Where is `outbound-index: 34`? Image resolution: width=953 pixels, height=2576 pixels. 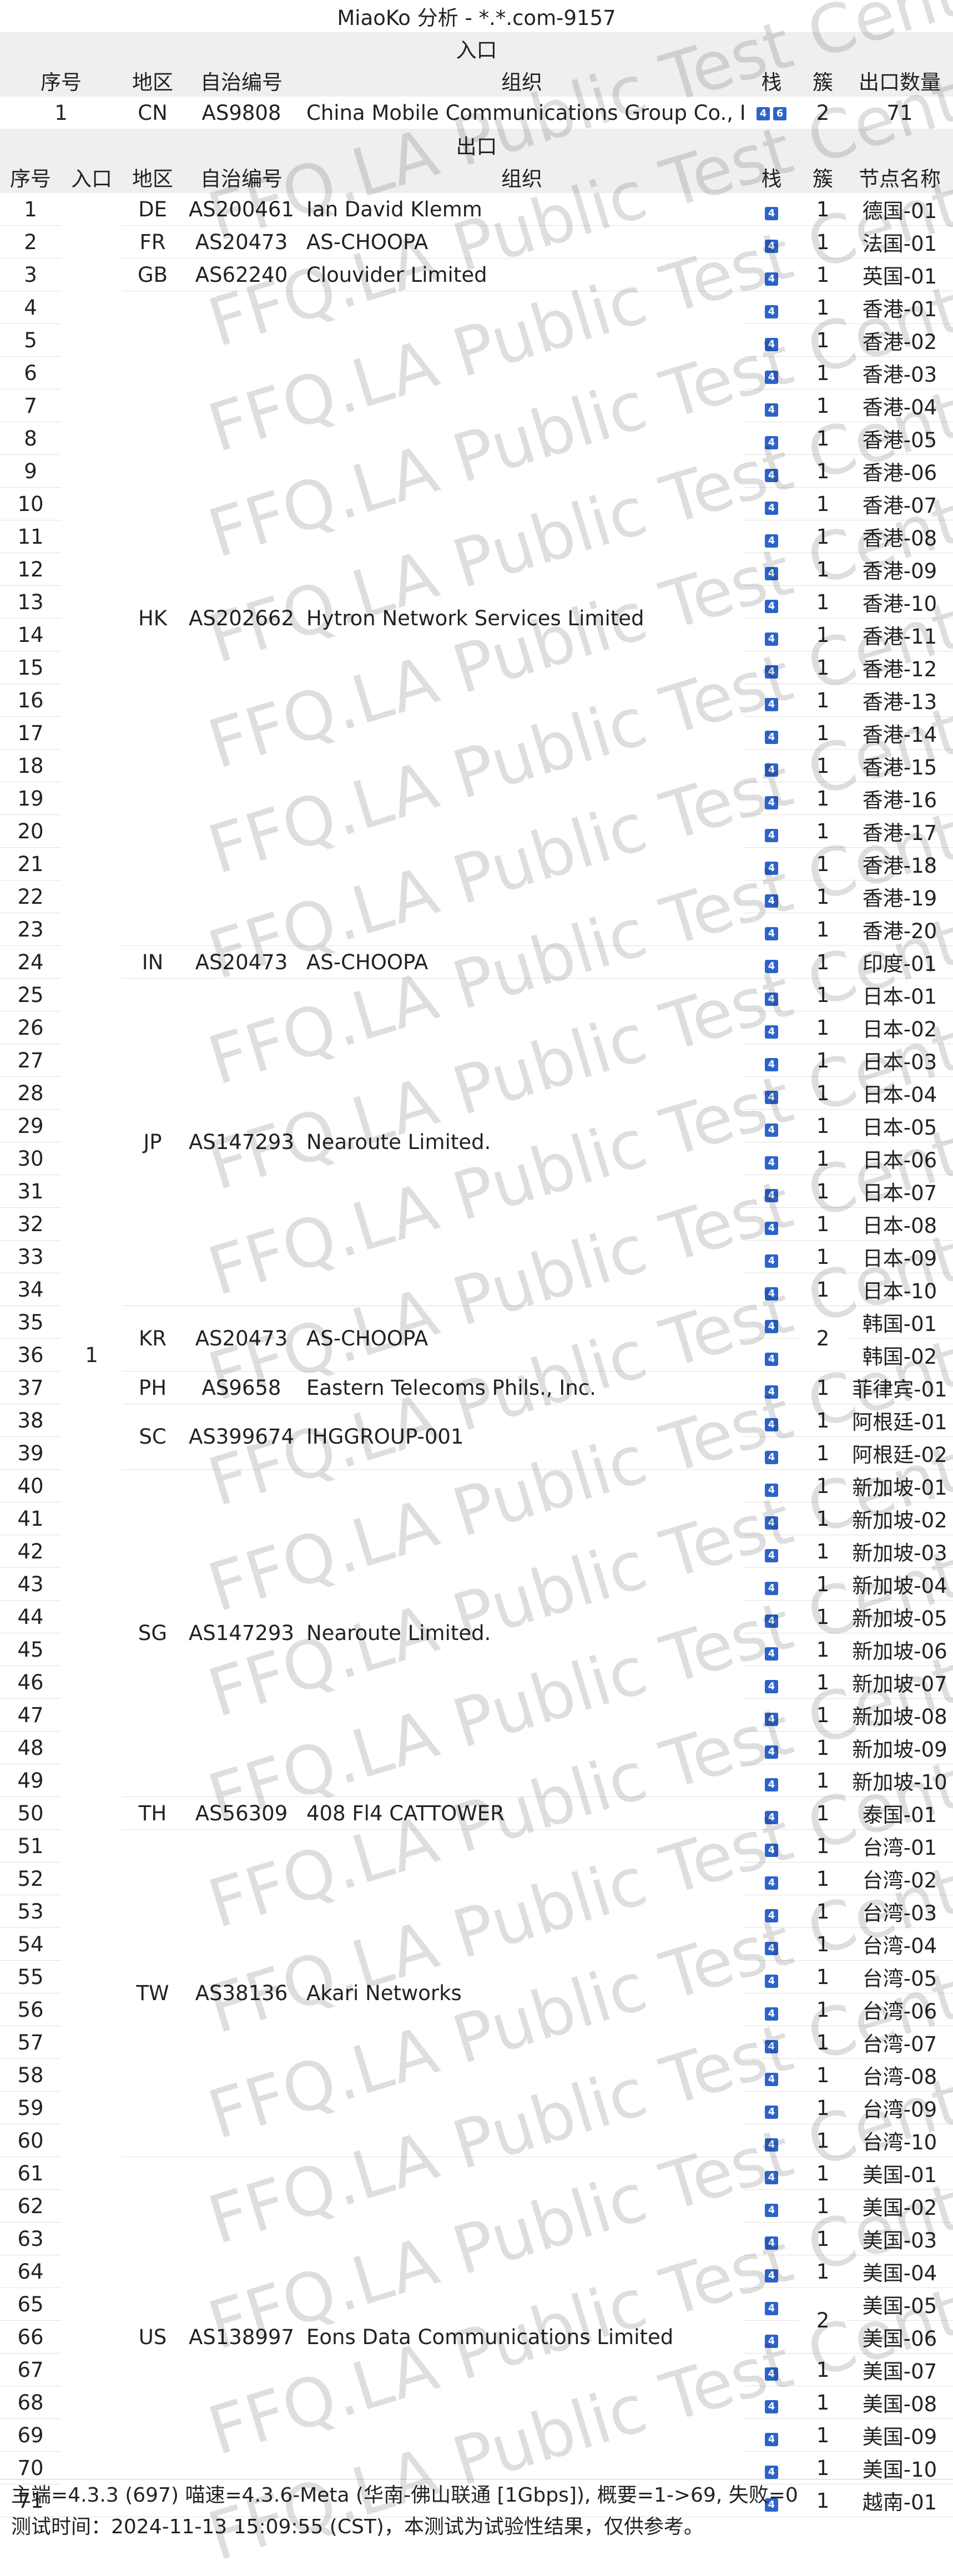
outbound-index: 34 is located at coordinates (30, 1289).